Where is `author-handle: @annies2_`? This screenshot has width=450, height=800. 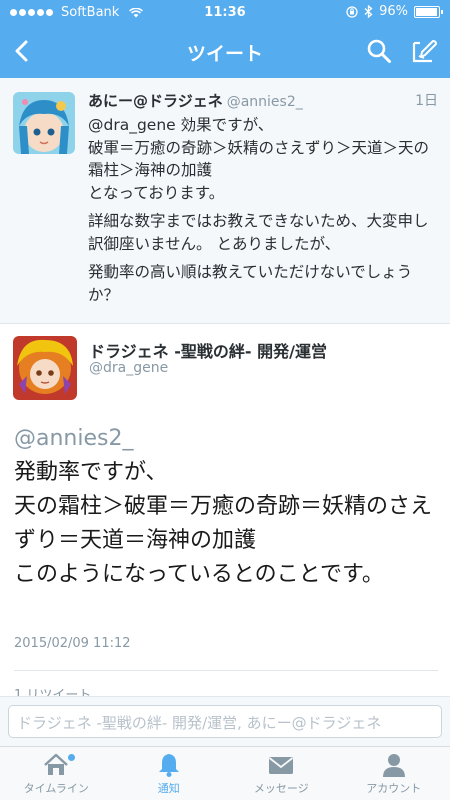 author-handle: @annies2_ is located at coordinates (265, 102).